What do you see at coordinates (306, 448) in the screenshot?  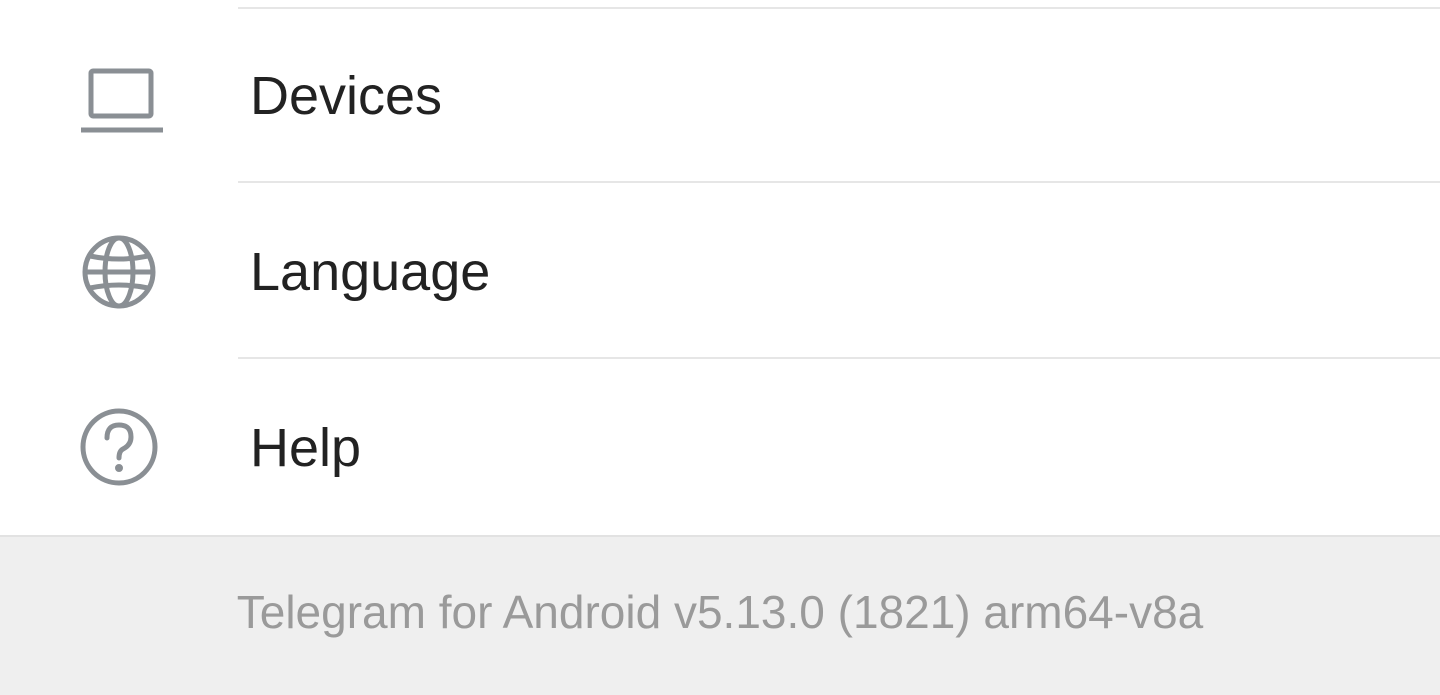 I see `menu-item-label: Help` at bounding box center [306, 448].